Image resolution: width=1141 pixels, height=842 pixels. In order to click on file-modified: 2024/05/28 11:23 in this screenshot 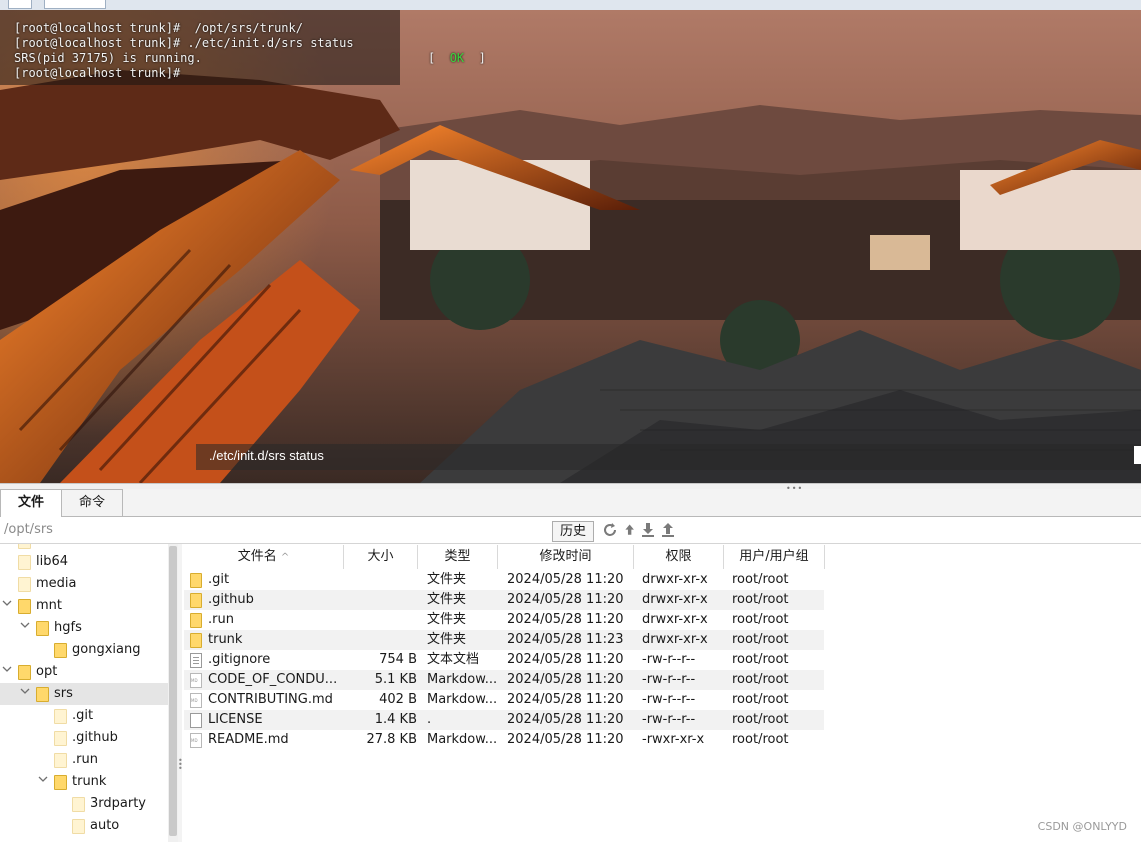, I will do `click(565, 639)`.